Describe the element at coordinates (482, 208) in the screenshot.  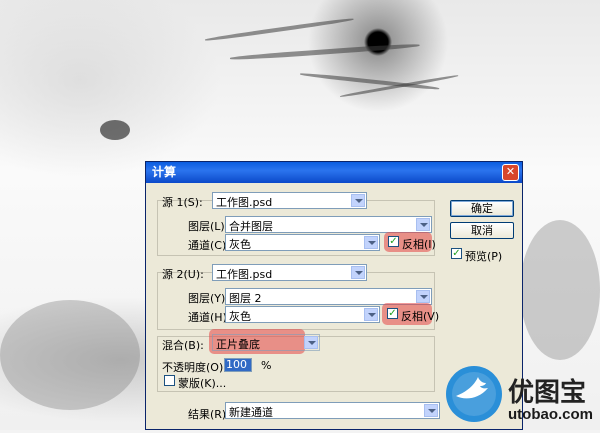
I see `ok-button: 确定` at that location.